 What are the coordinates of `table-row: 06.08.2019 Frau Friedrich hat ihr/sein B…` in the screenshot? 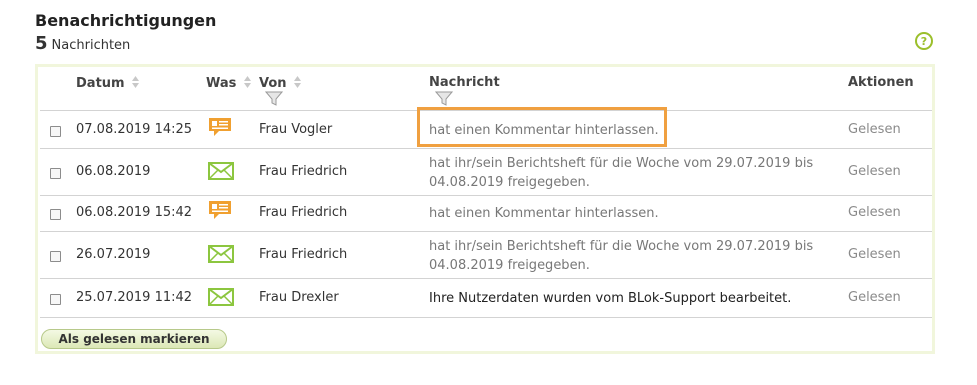 It's located at (485, 172).